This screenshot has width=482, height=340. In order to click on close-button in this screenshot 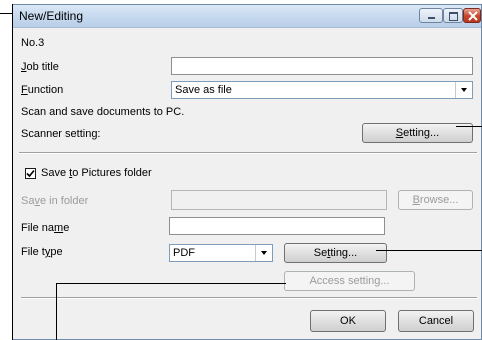, I will do `click(472, 15)`.